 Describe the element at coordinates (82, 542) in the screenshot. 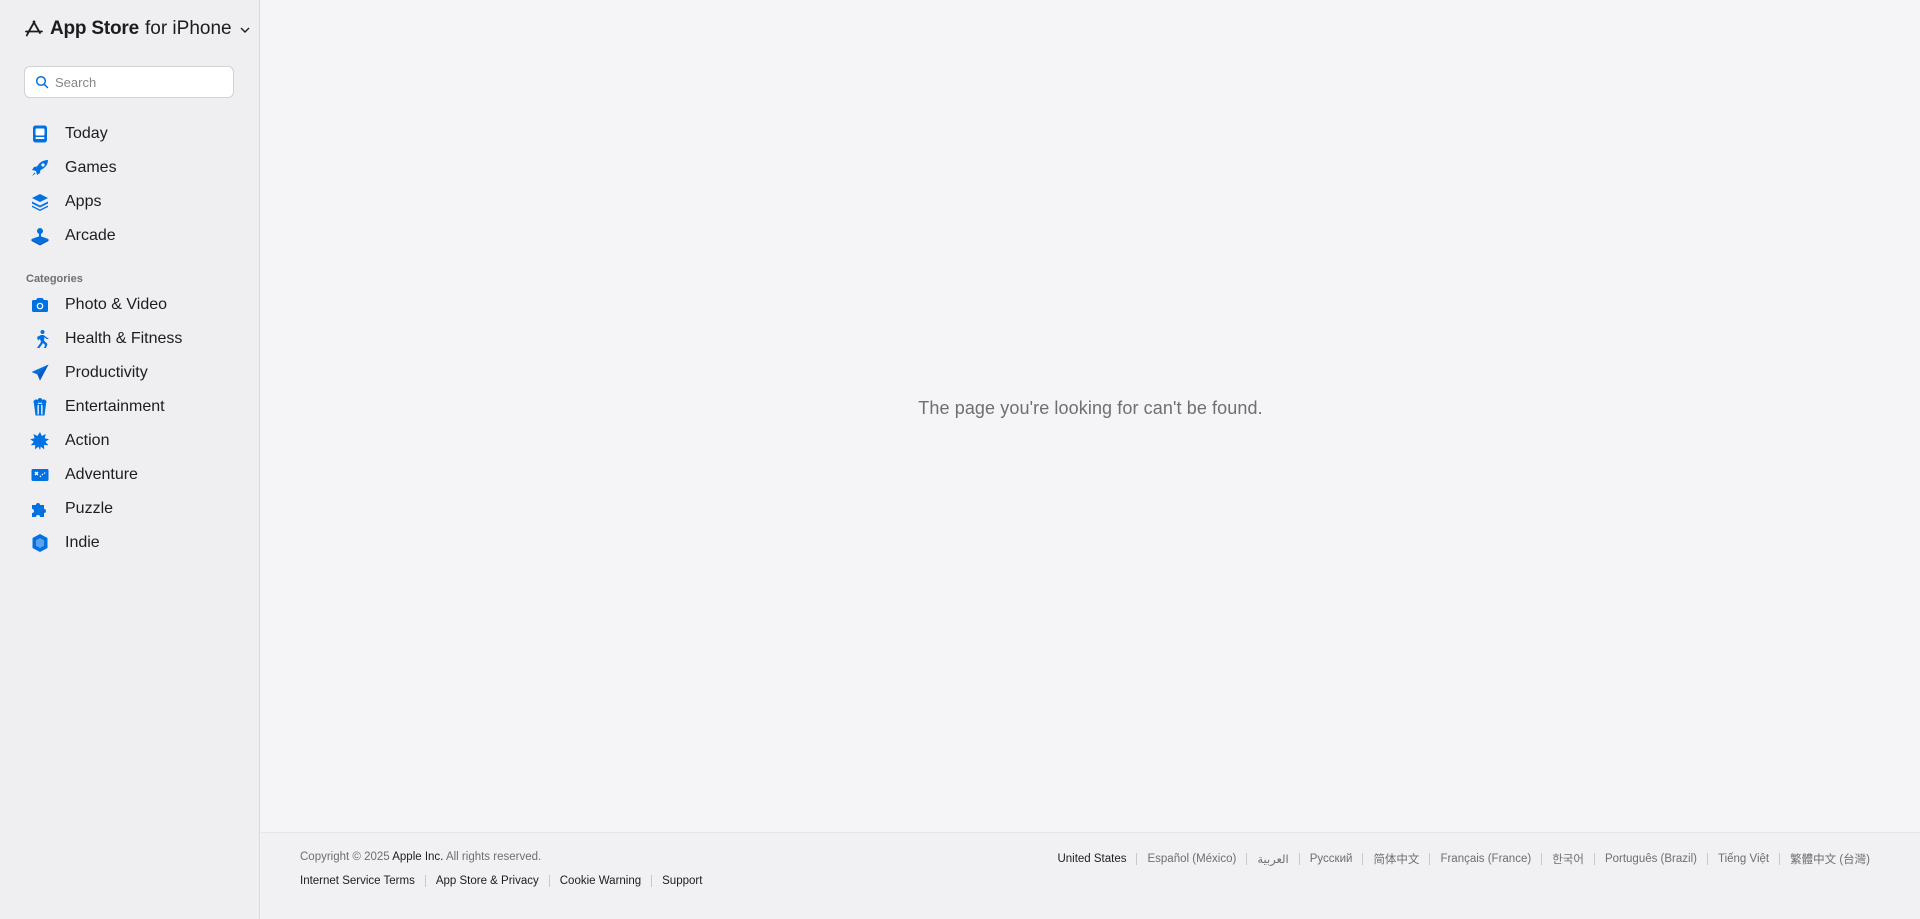

I see `nav-item-label: Indie` at that location.